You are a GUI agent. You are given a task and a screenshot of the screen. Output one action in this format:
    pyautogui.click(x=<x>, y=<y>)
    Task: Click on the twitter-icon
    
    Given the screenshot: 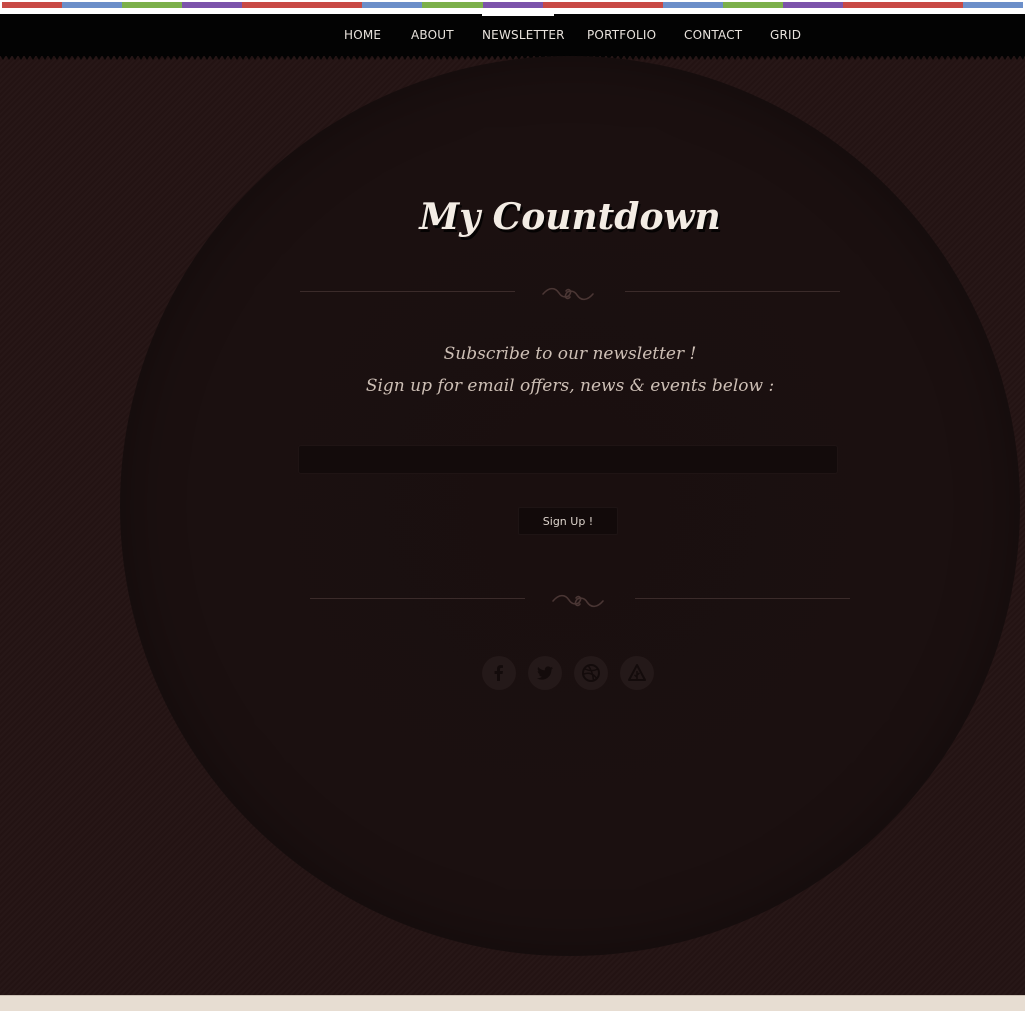 What is the action you would take?
    pyautogui.click(x=544, y=673)
    